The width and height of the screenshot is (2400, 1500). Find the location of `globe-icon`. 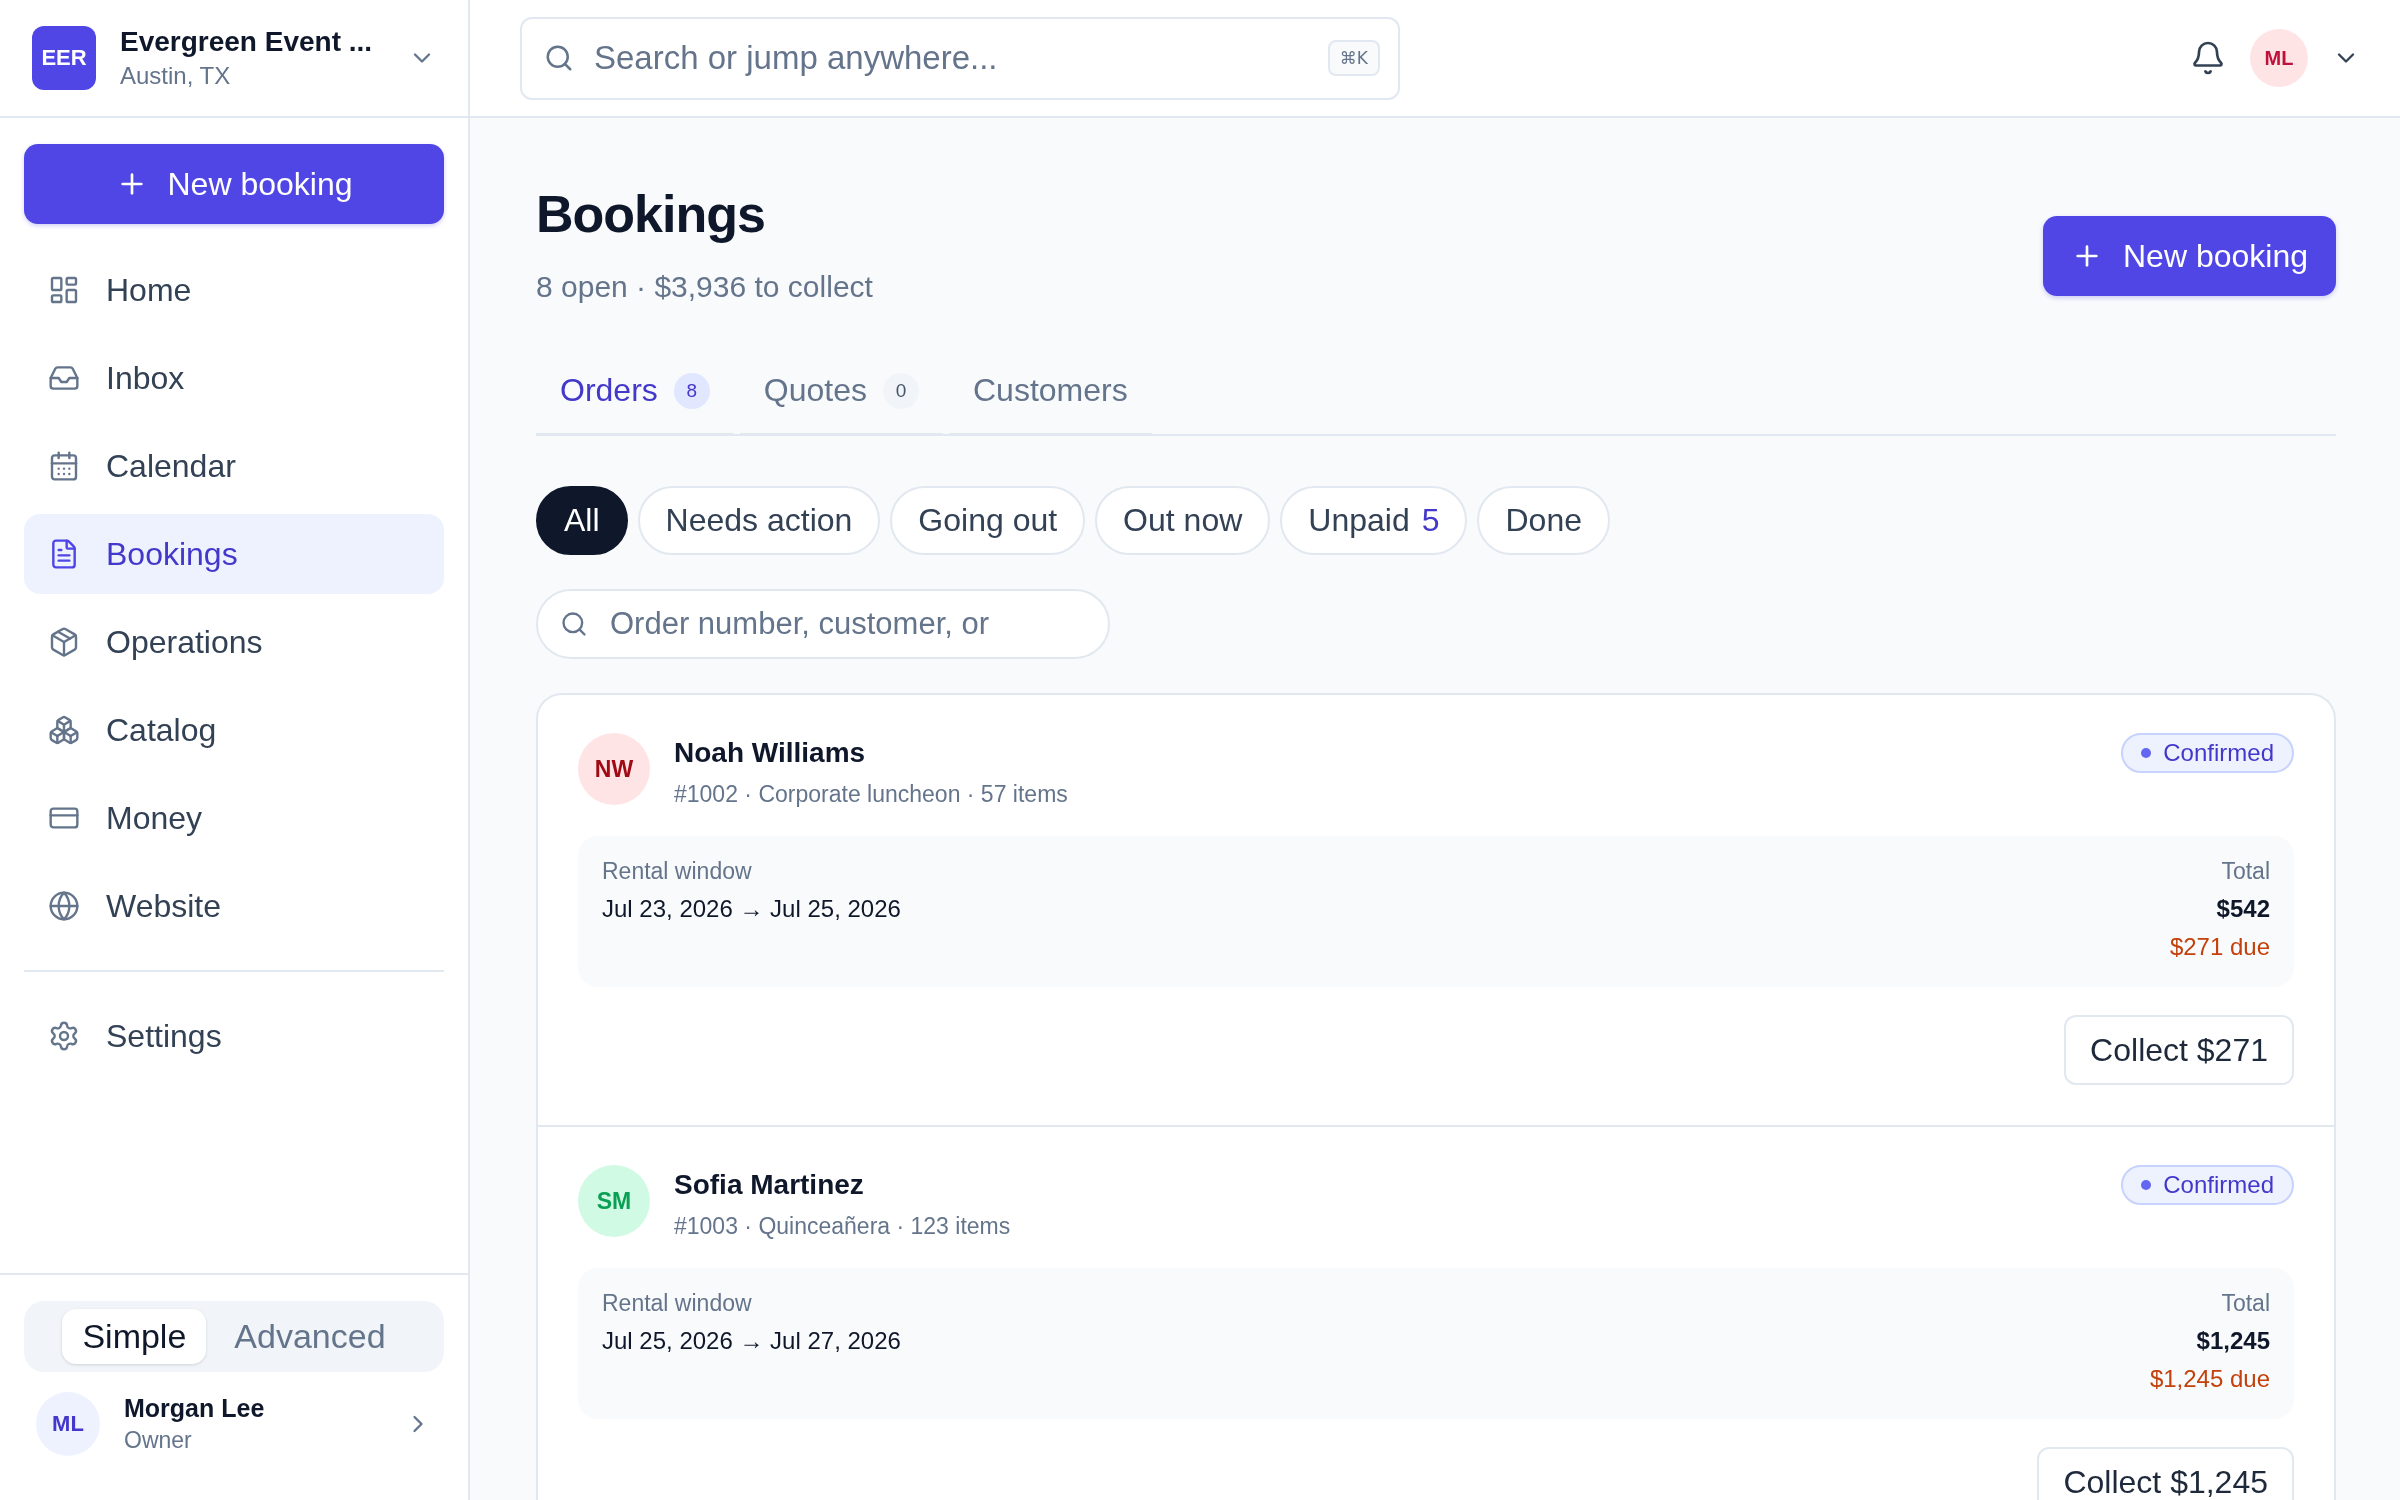

globe-icon is located at coordinates (64, 906).